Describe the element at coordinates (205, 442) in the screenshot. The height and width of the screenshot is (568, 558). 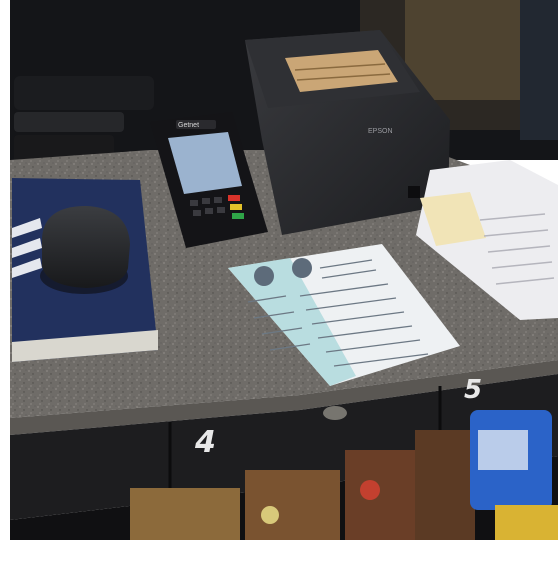
I see `drawer-number-left: 4` at that location.